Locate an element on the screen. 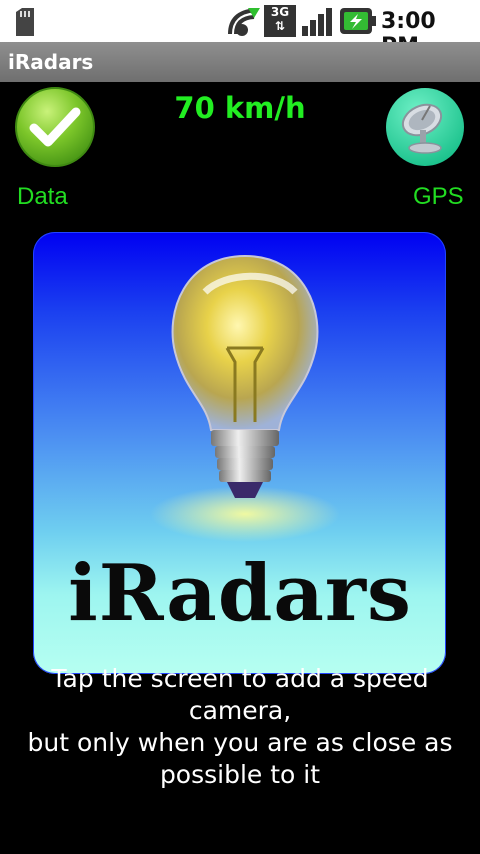 This screenshot has width=480, height=854. data-status-label: Data is located at coordinates (42, 196).